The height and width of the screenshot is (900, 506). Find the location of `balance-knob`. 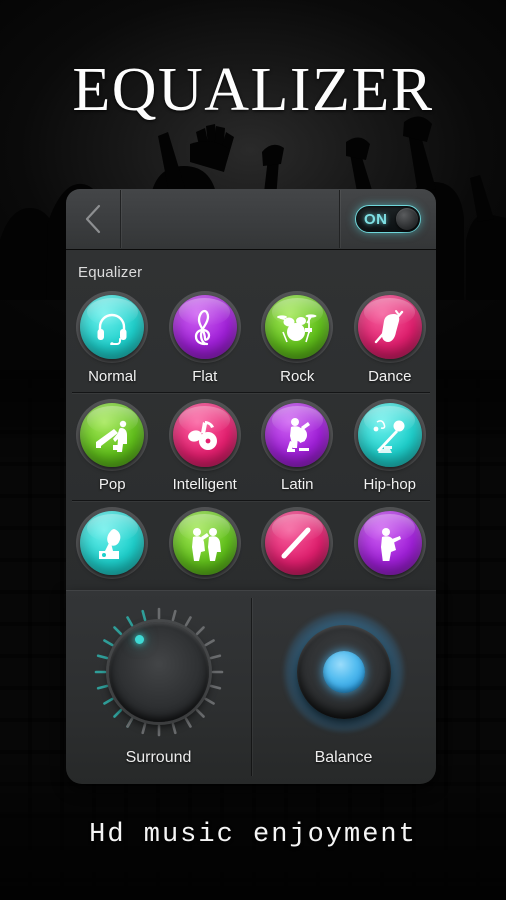

balance-knob is located at coordinates (344, 672).